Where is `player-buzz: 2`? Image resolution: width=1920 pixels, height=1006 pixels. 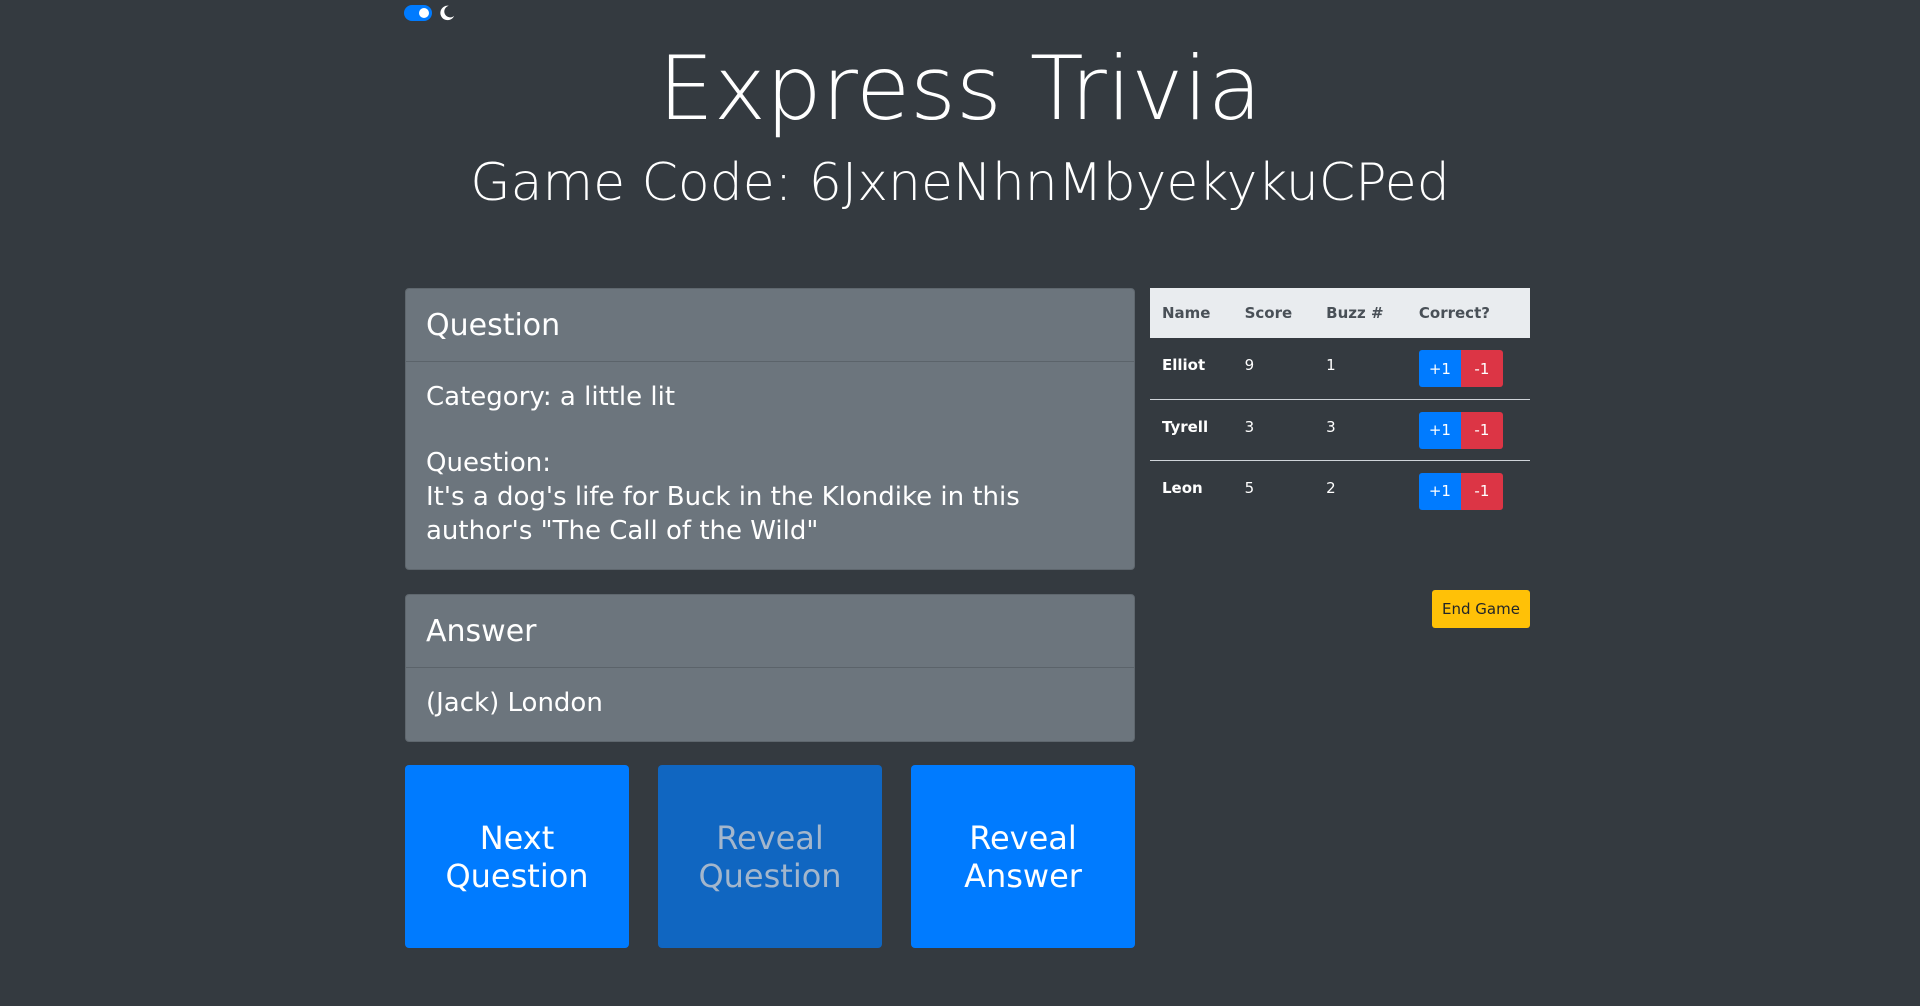 player-buzz: 2 is located at coordinates (1360, 490).